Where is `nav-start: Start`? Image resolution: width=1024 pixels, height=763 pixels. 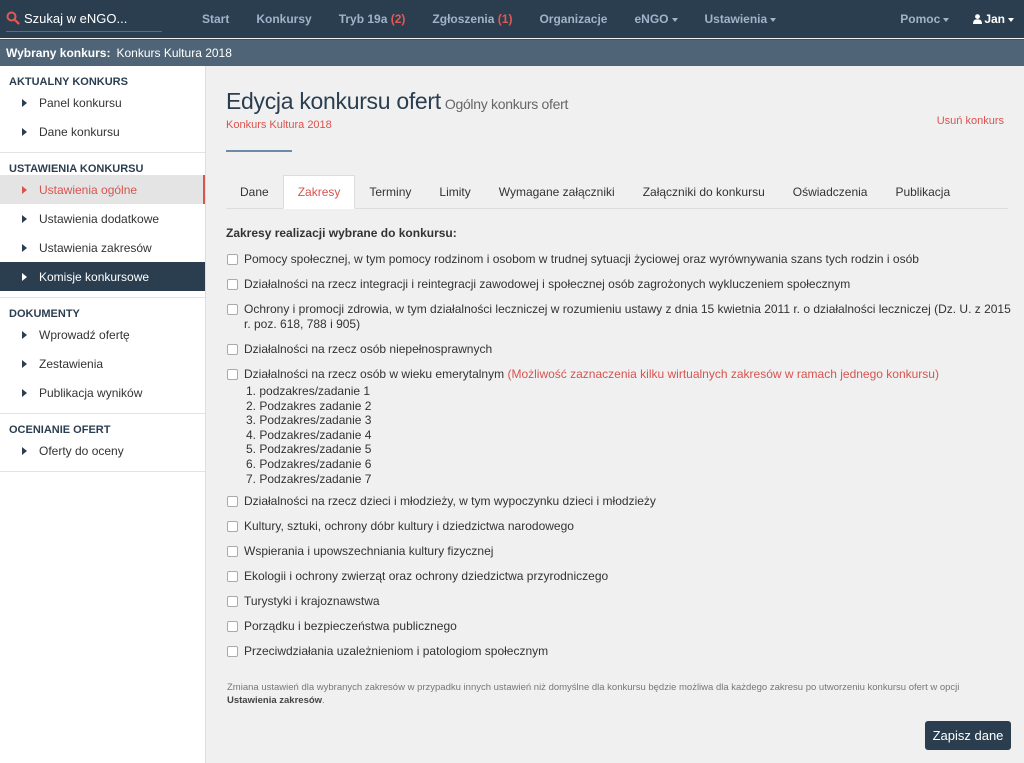
nav-start: Start is located at coordinates (215, 19).